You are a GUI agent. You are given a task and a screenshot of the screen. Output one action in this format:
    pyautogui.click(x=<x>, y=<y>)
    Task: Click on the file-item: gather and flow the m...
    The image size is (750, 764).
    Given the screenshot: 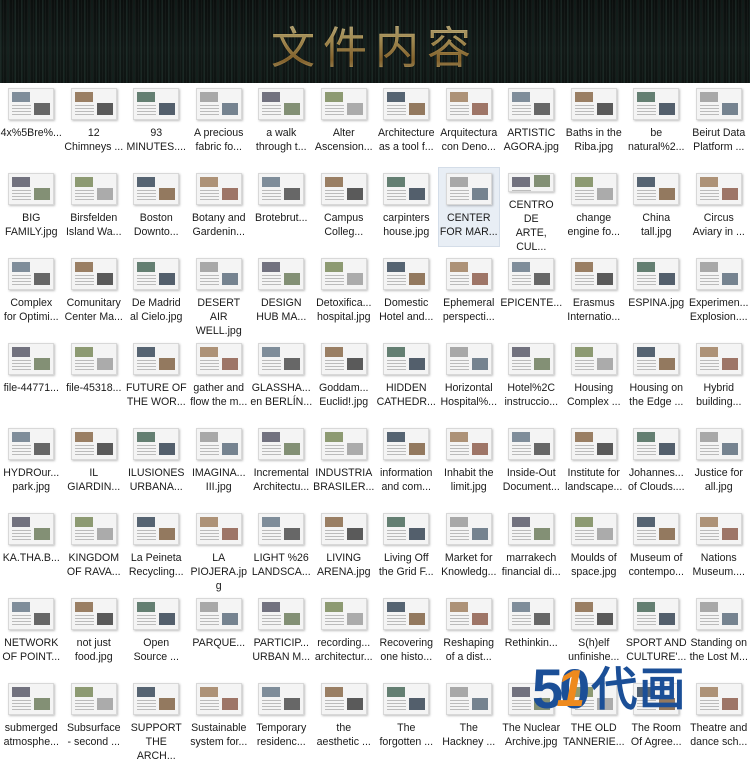 What is the action you would take?
    pyautogui.click(x=219, y=381)
    